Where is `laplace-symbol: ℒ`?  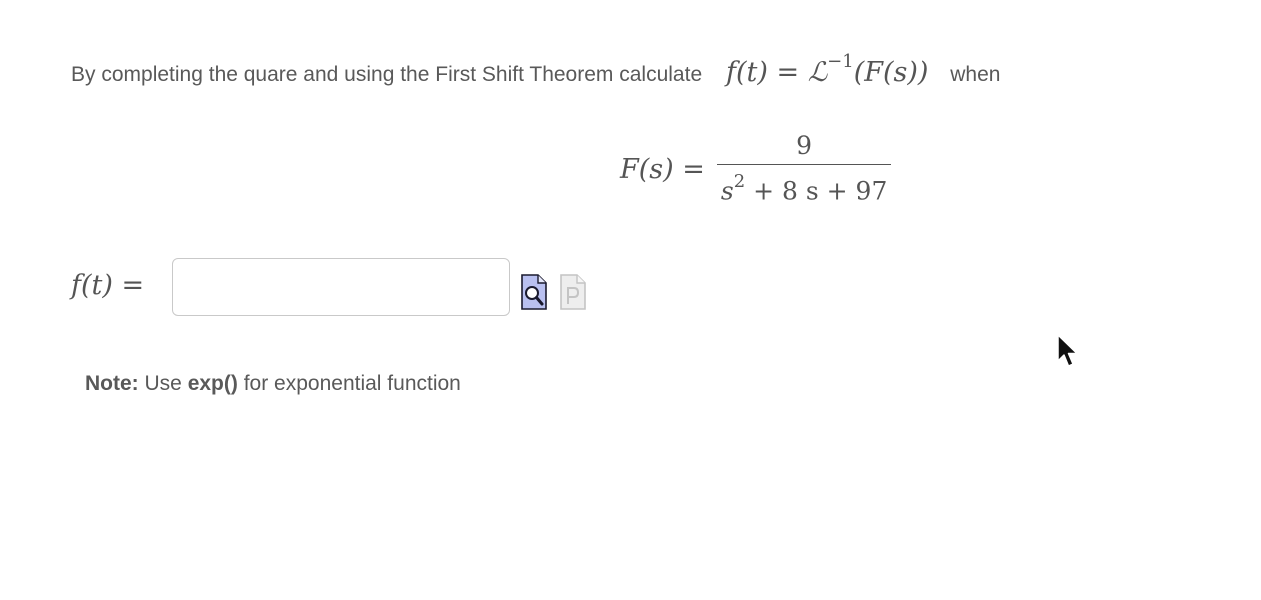
laplace-symbol: ℒ is located at coordinates (817, 72).